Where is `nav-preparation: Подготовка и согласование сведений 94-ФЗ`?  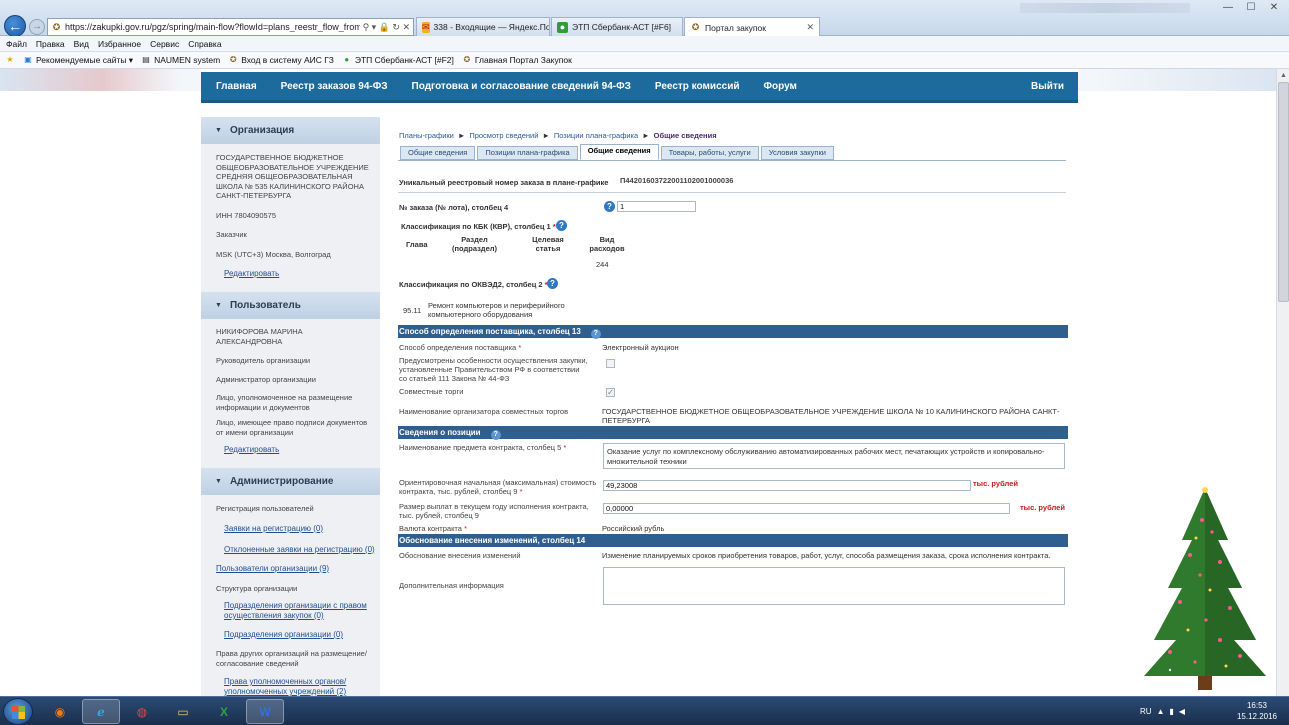
nav-preparation: Подготовка и согласование сведений 94-ФЗ is located at coordinates (521, 86).